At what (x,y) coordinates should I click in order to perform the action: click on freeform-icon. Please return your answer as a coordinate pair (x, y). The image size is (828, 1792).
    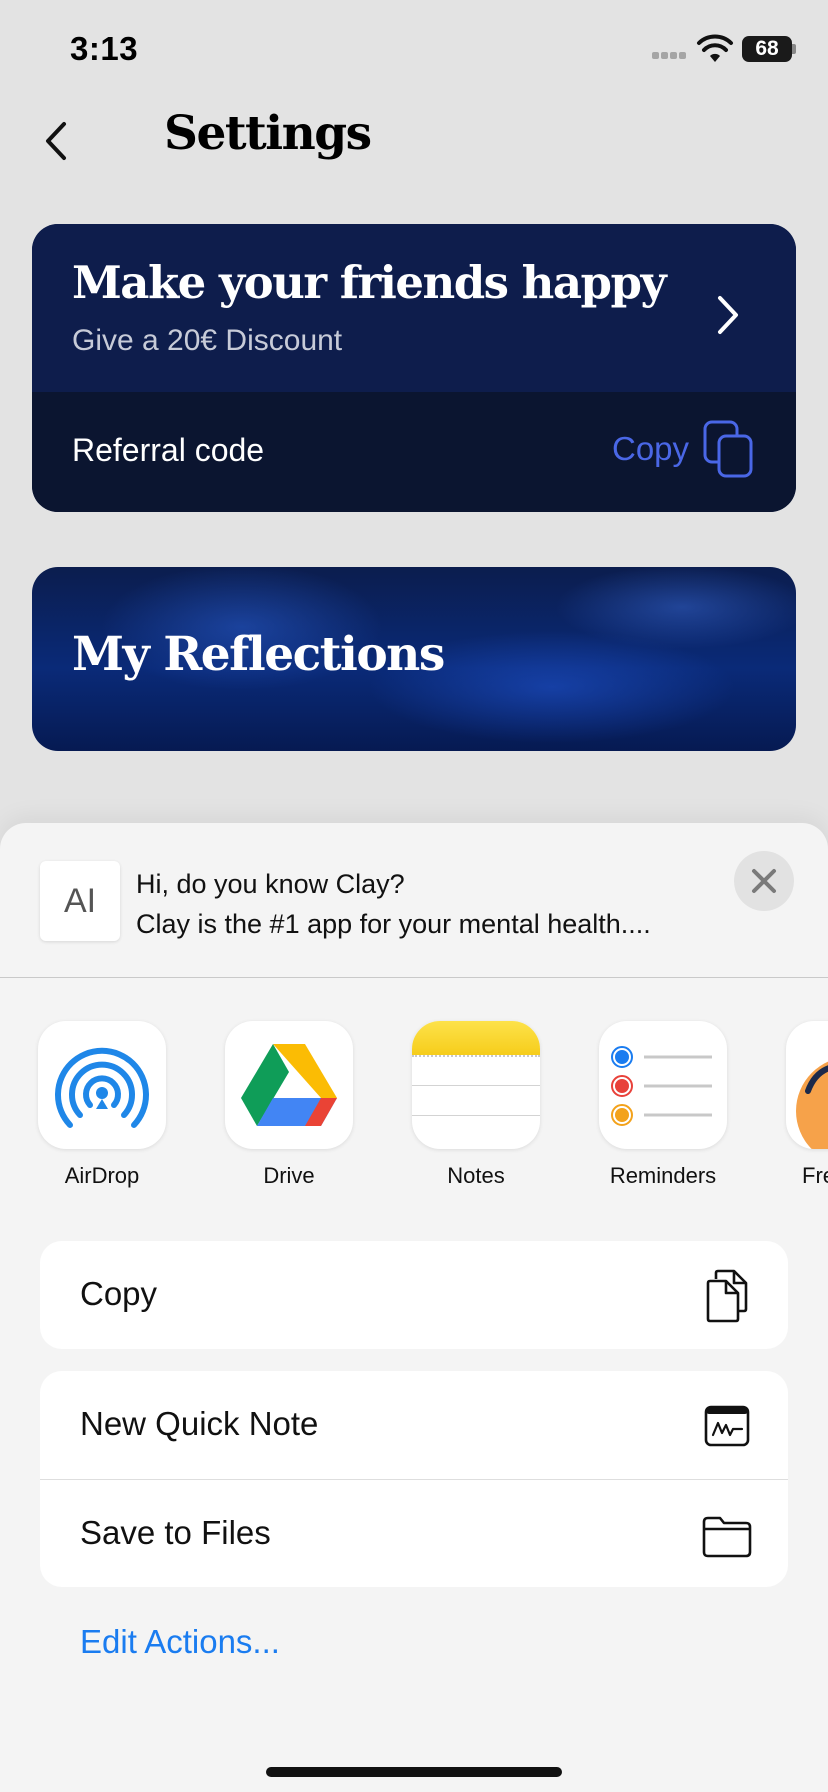
    Looking at the image, I should click on (807, 1085).